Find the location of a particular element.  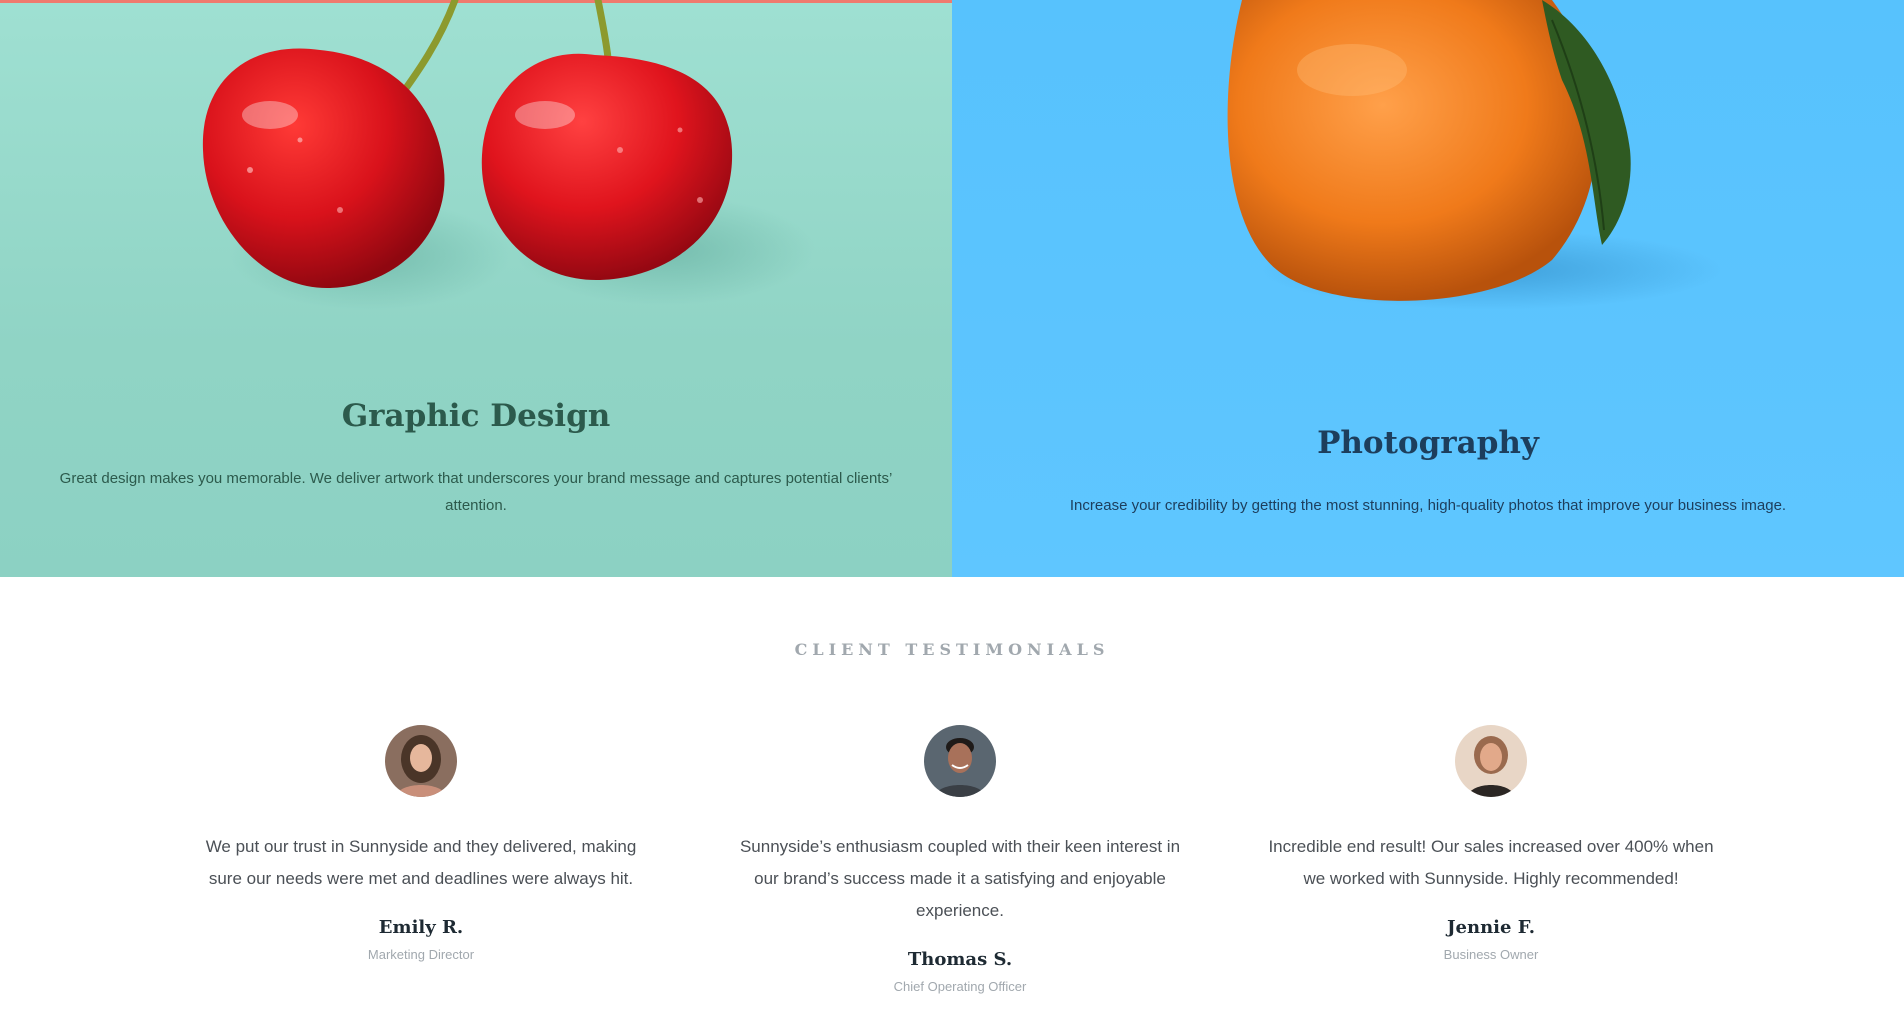

orange-image is located at coordinates (1474, 155).